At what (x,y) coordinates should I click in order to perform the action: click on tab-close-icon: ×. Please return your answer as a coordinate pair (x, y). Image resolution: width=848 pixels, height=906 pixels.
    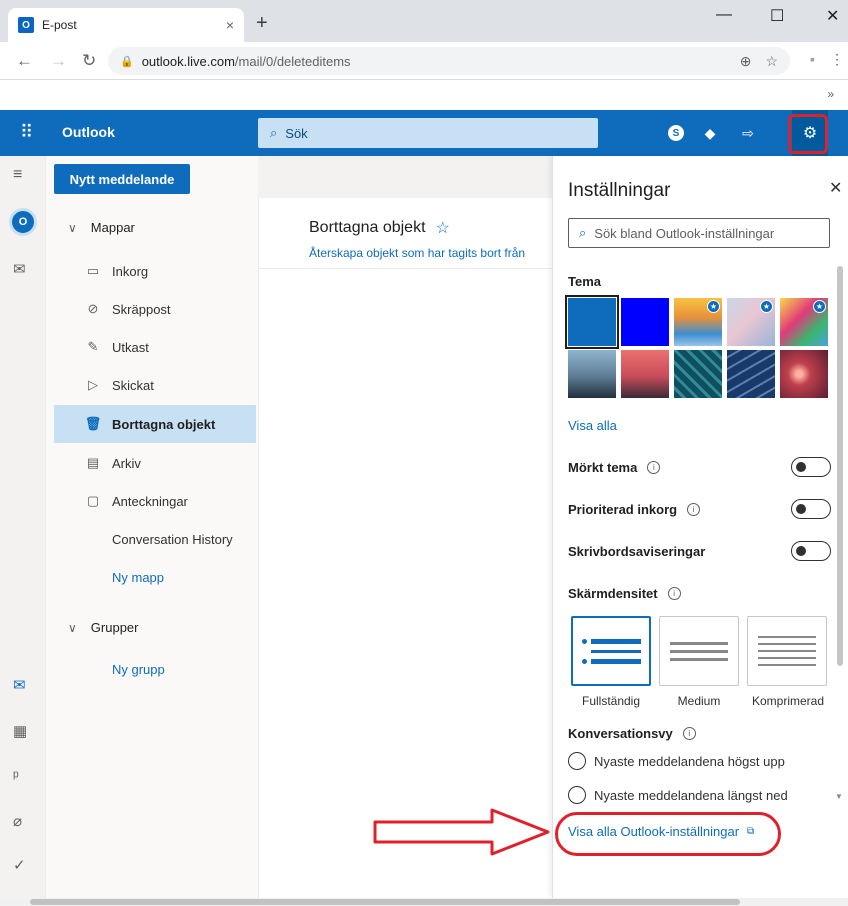
    Looking at the image, I should click on (230, 25).